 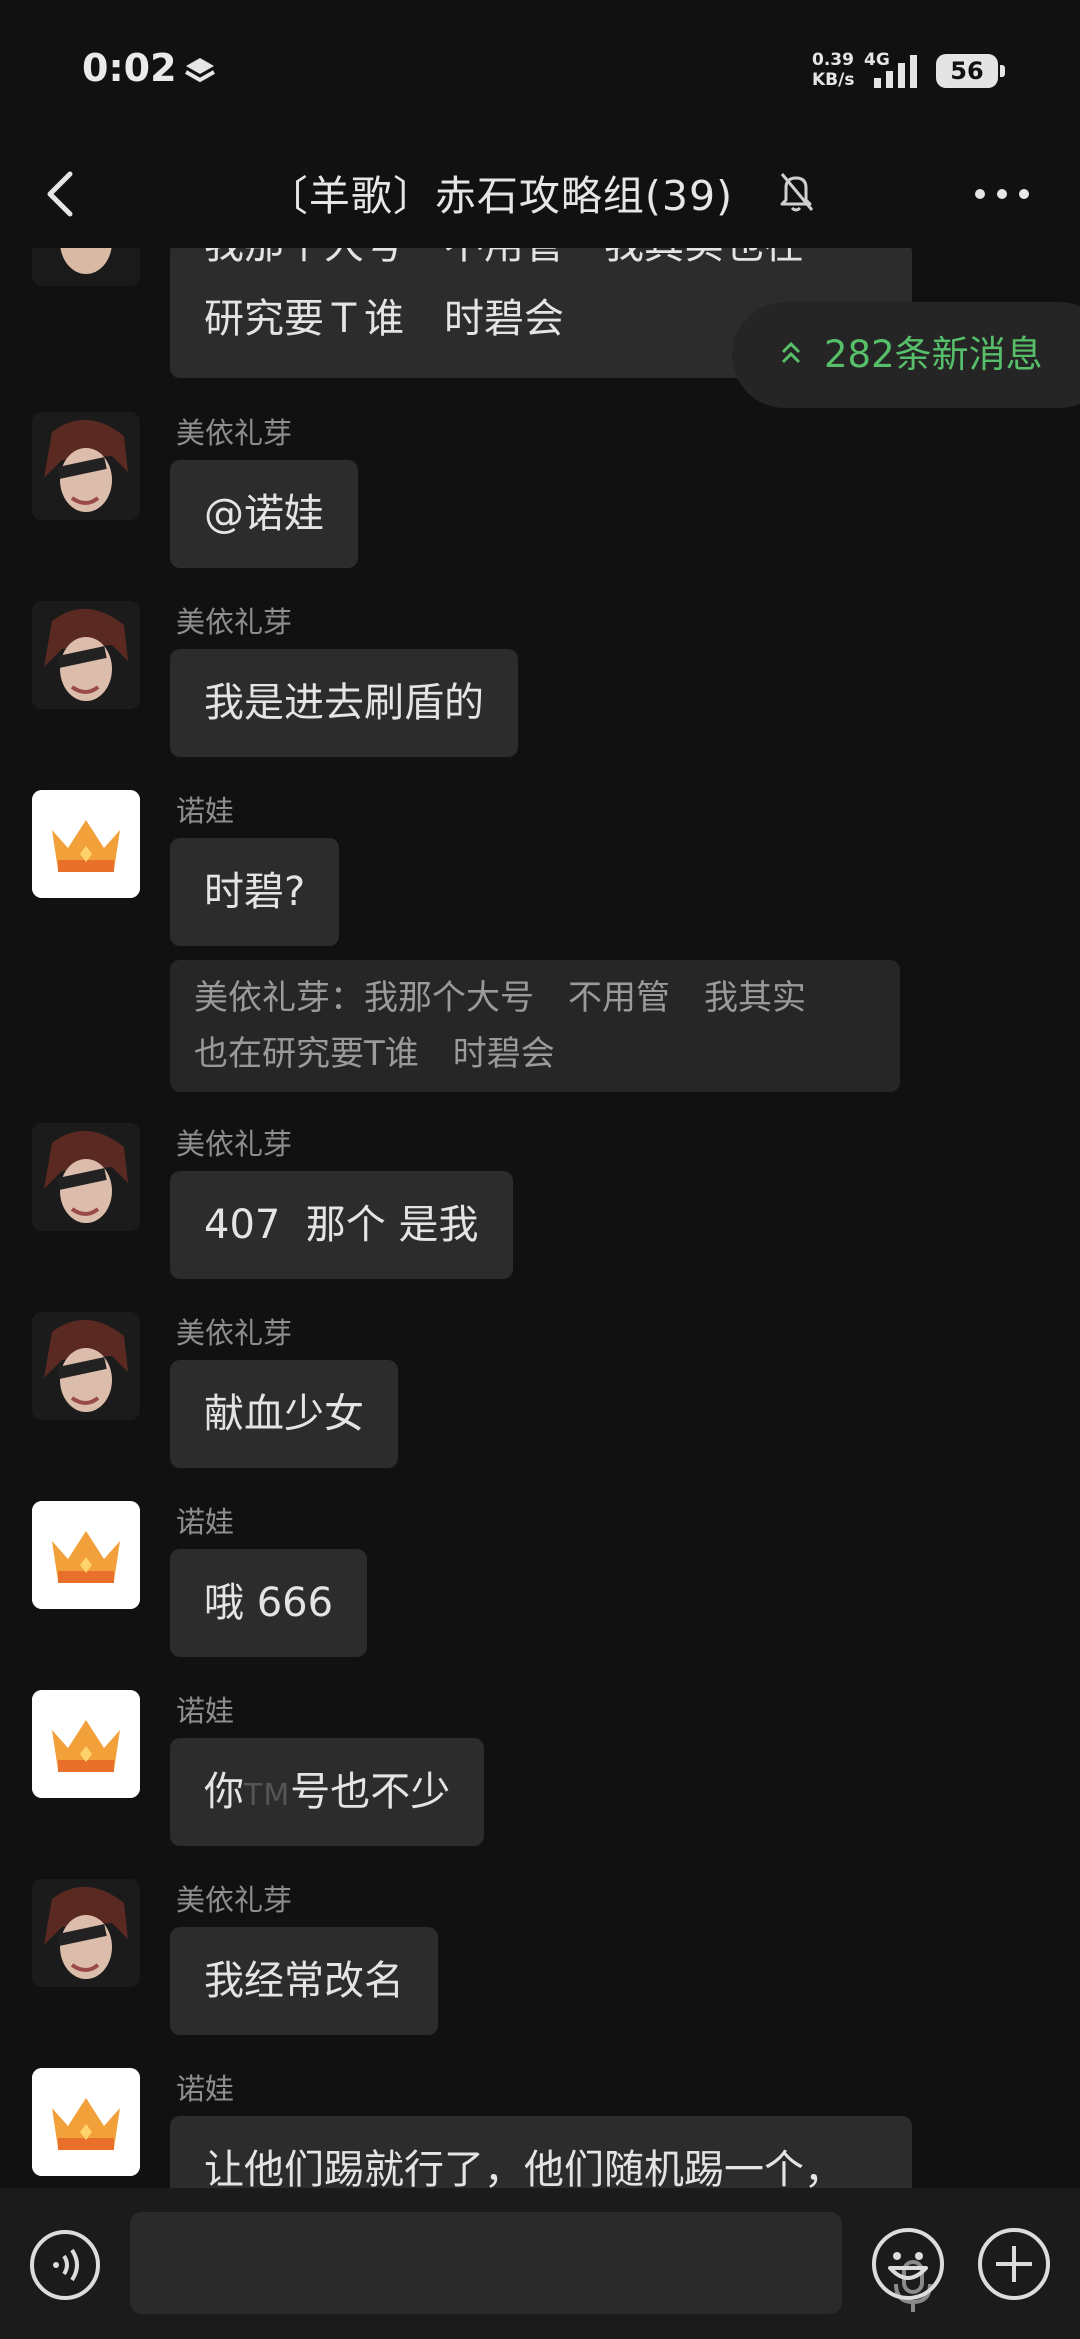 I want to click on tm-mark: TM, so click(x=267, y=1795).